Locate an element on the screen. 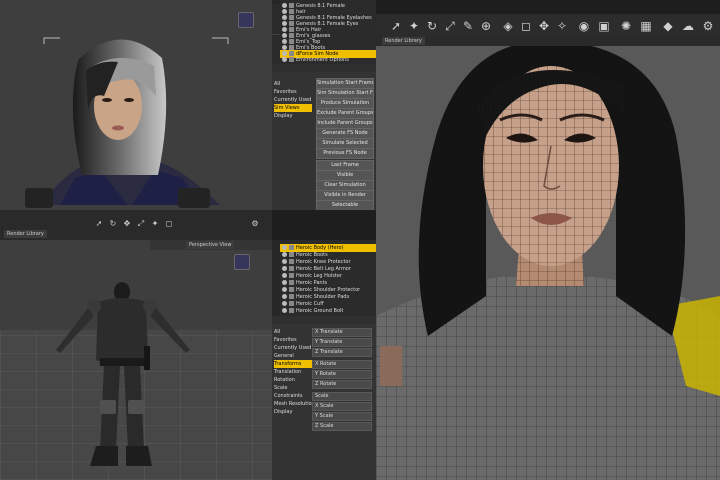 The width and height of the screenshot is (720, 480). camera-icon: ▣ is located at coordinates (604, 26).